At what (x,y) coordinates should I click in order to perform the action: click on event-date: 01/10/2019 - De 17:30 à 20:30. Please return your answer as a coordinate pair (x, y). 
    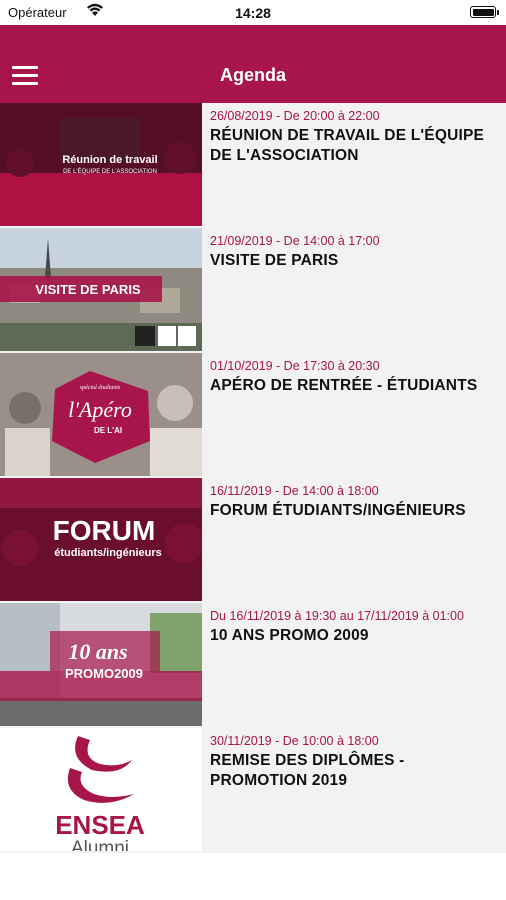
    Looking at the image, I should click on (295, 366).